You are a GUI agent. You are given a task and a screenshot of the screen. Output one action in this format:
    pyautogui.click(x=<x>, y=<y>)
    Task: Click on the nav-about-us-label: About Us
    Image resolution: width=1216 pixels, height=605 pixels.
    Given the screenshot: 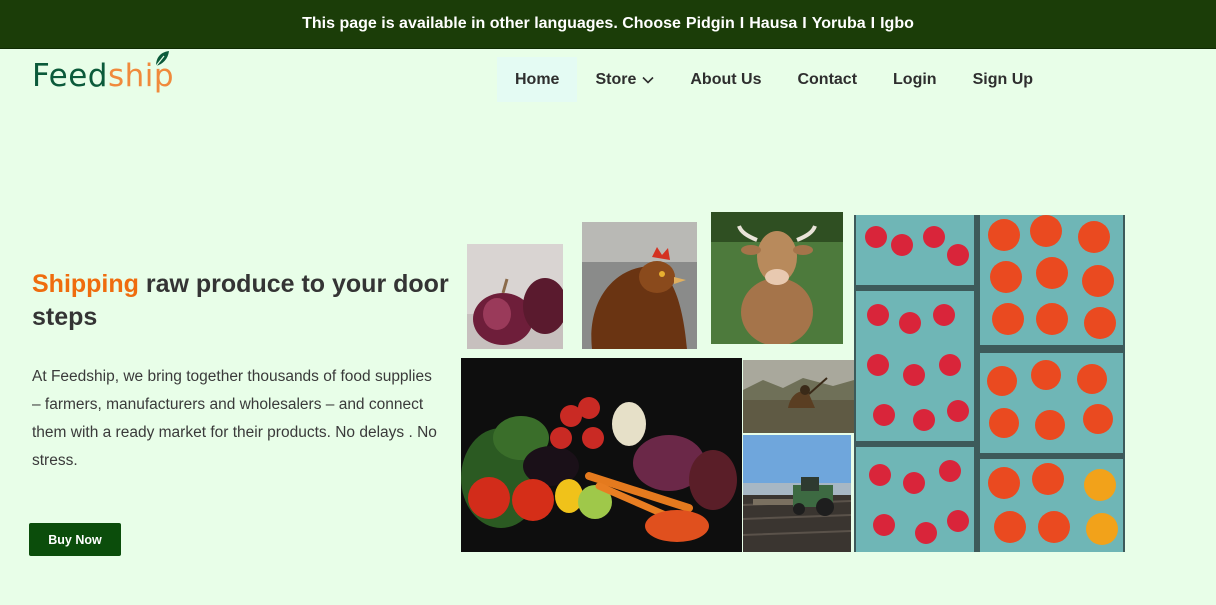 What is the action you would take?
    pyautogui.click(x=726, y=79)
    